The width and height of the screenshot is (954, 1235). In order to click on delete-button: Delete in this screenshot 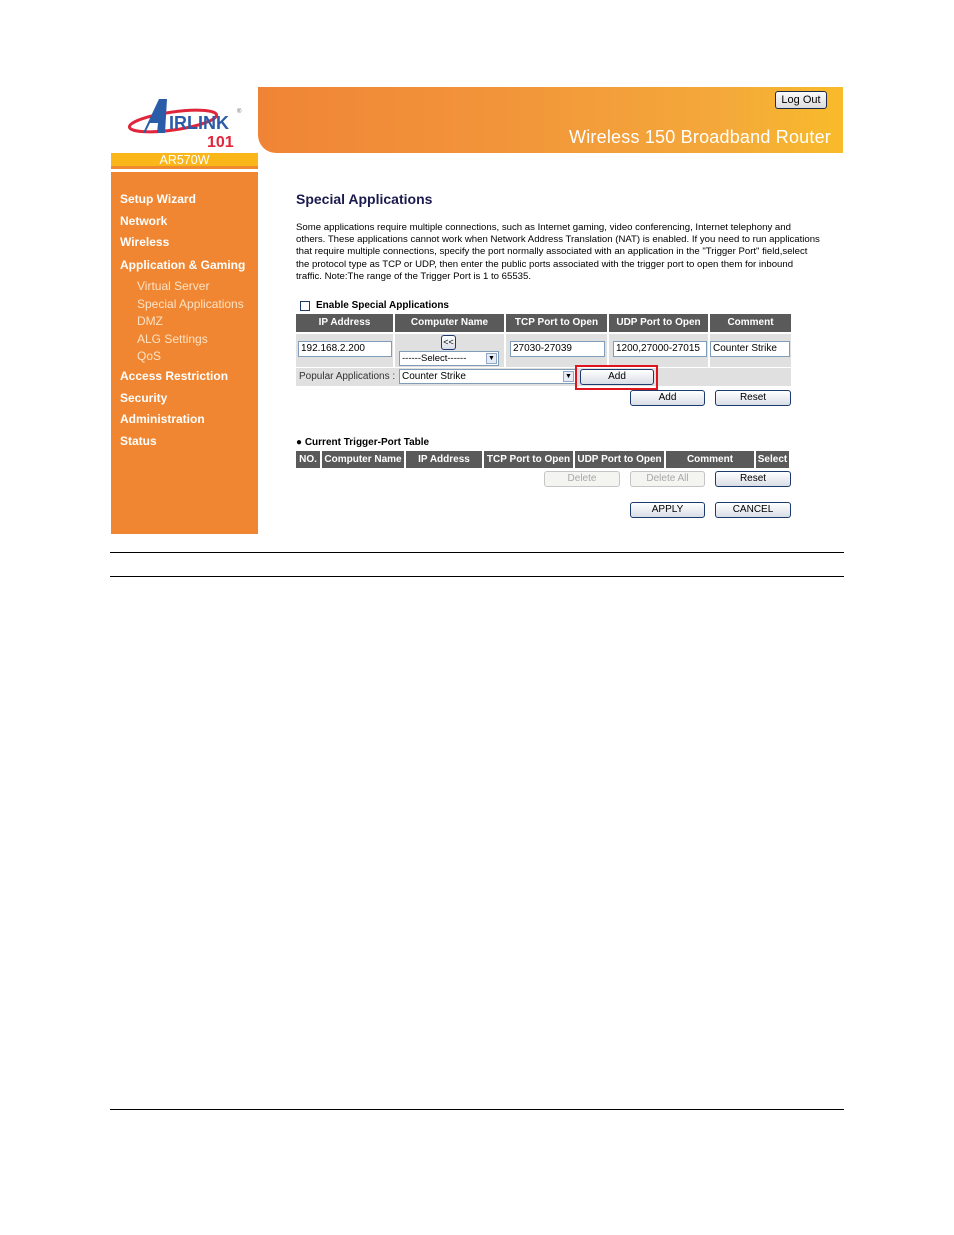, I will do `click(582, 479)`.